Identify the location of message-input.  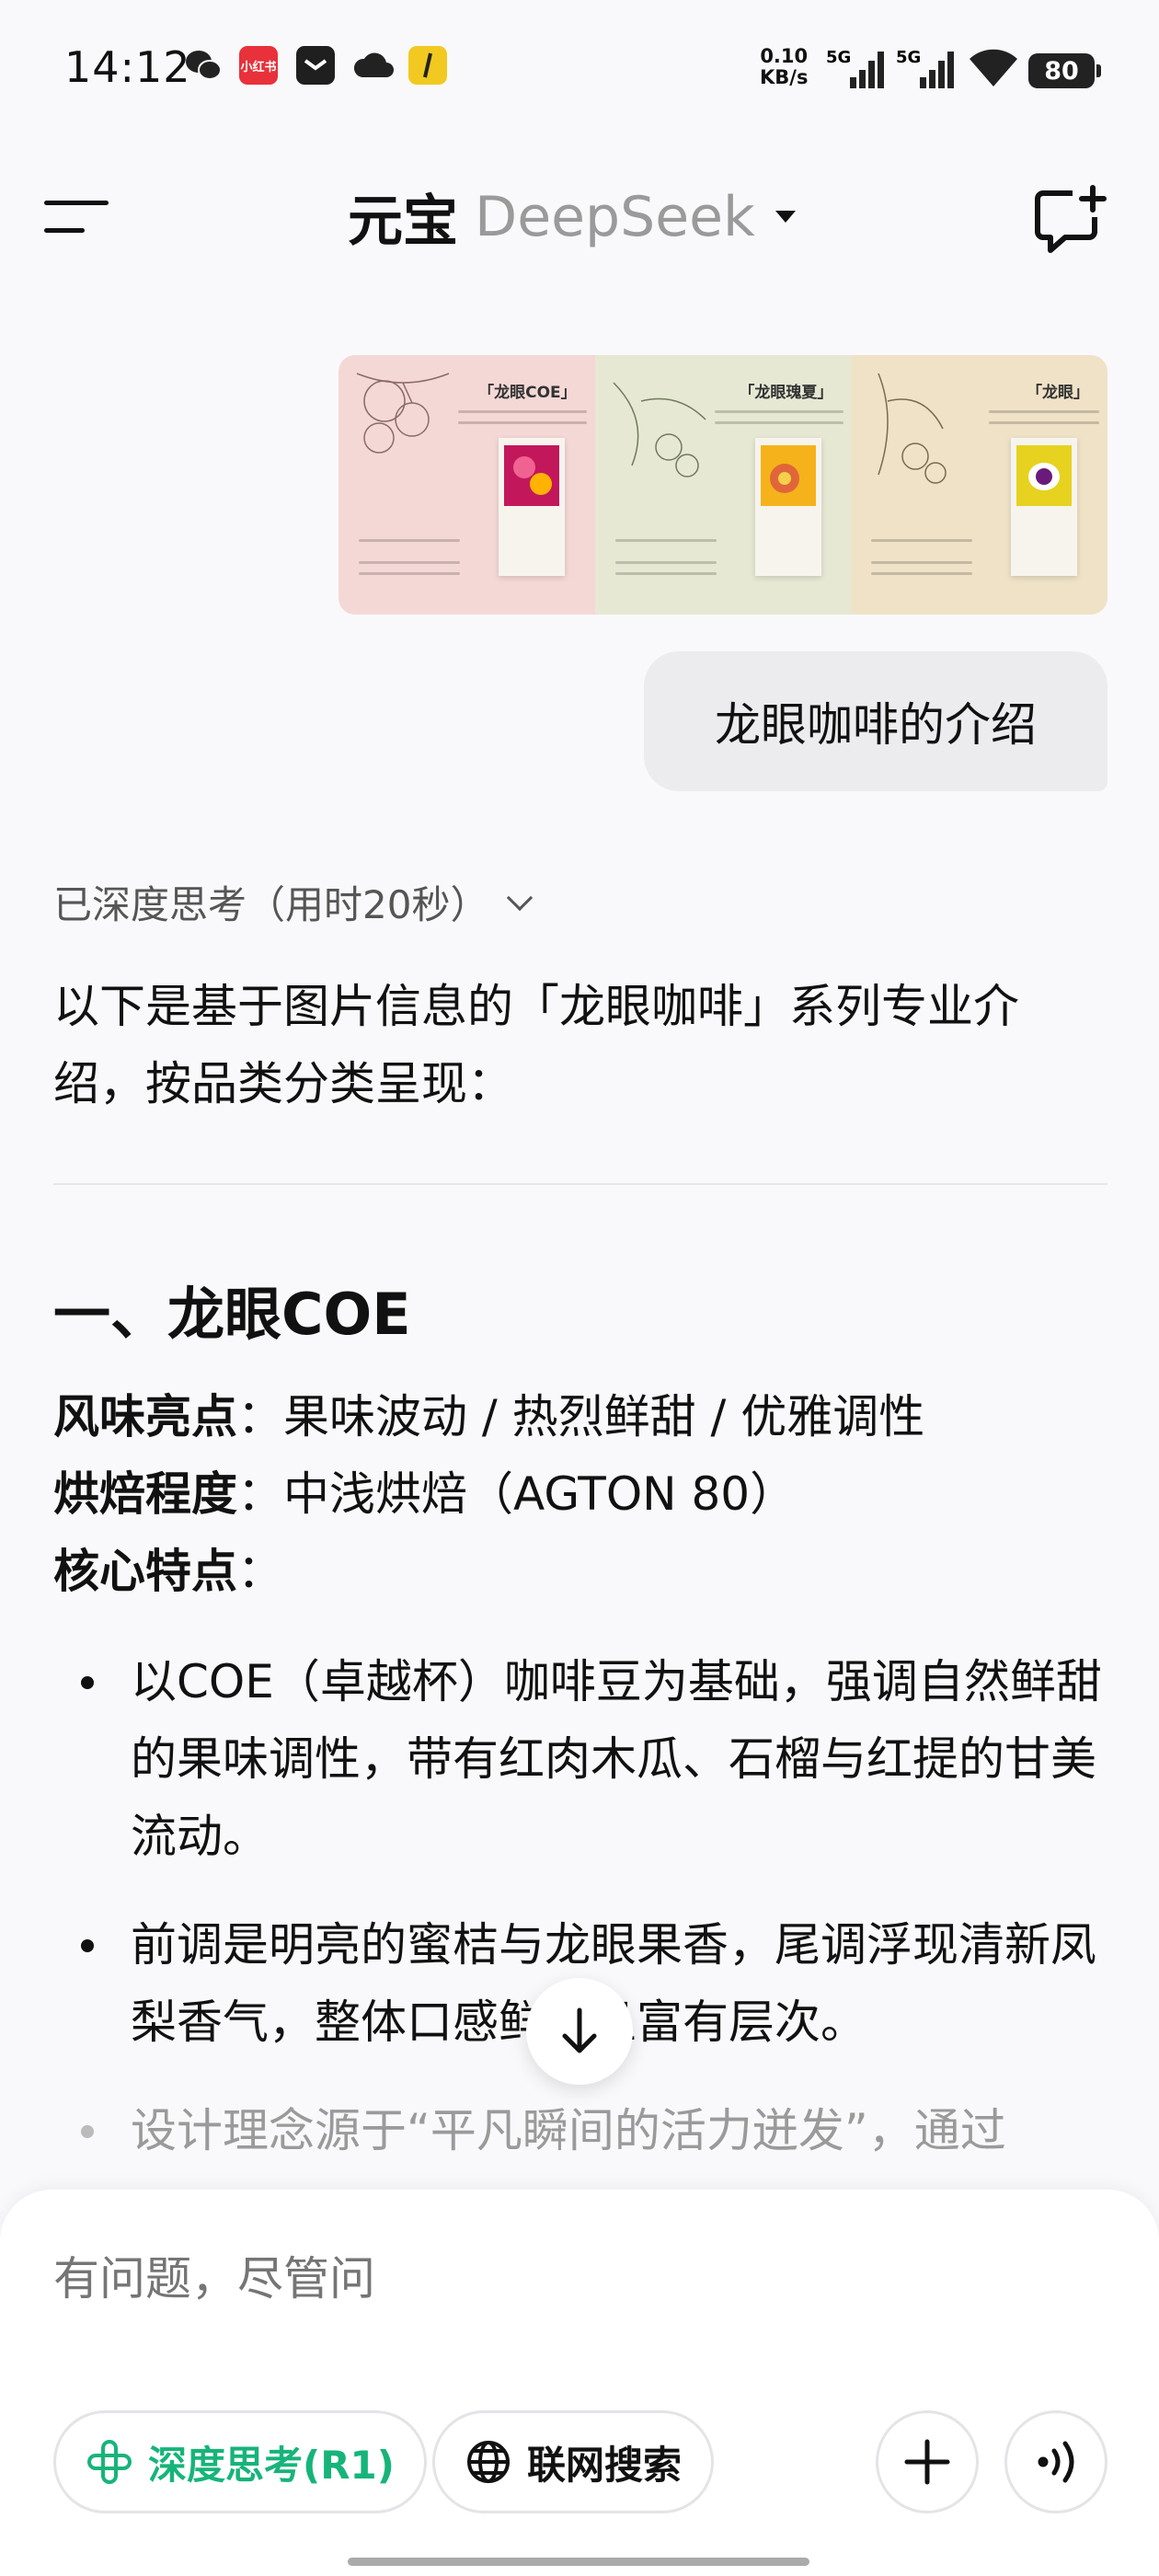
(349, 2279).